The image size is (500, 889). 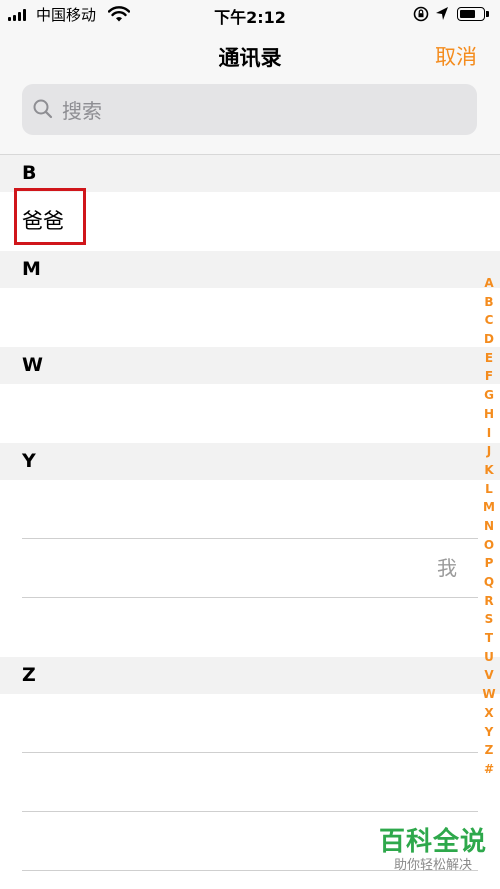 What do you see at coordinates (489, 545) in the screenshot?
I see `index-letter: O` at bounding box center [489, 545].